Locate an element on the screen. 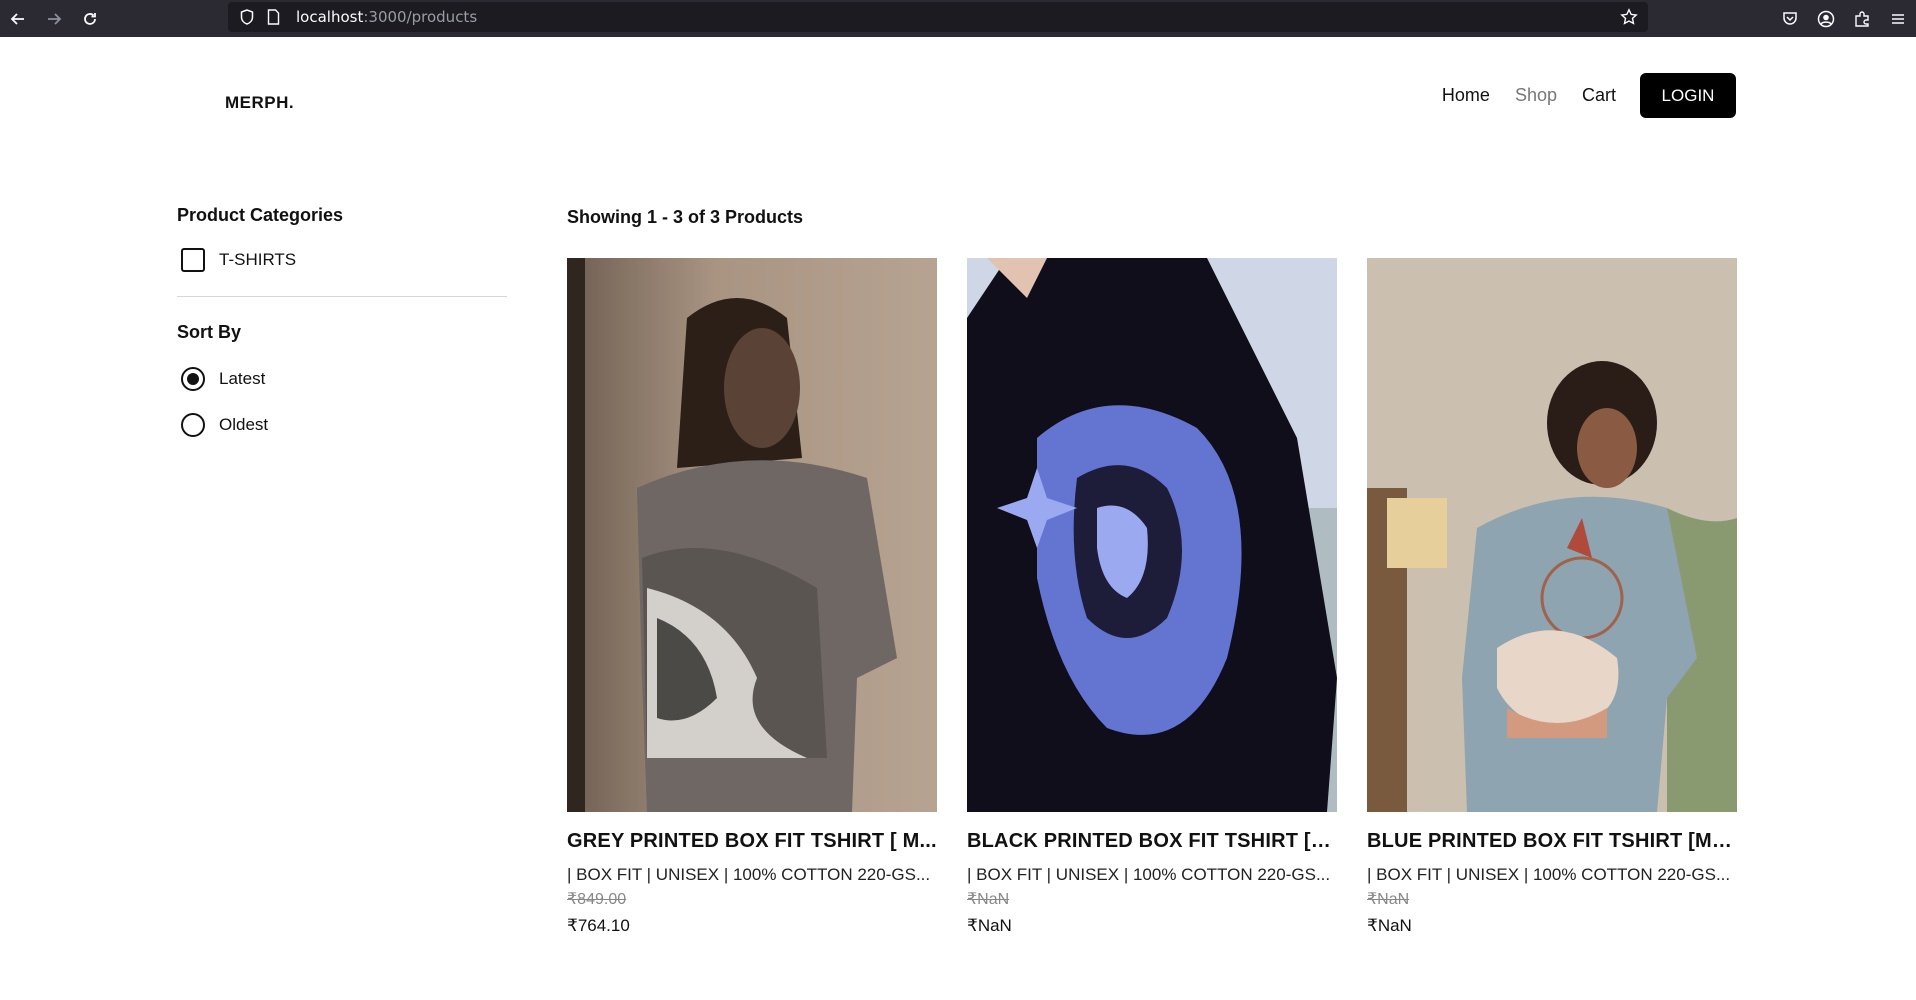 This screenshot has width=1916, height=1000. sort-option-oldest: Oldest is located at coordinates (342, 425).